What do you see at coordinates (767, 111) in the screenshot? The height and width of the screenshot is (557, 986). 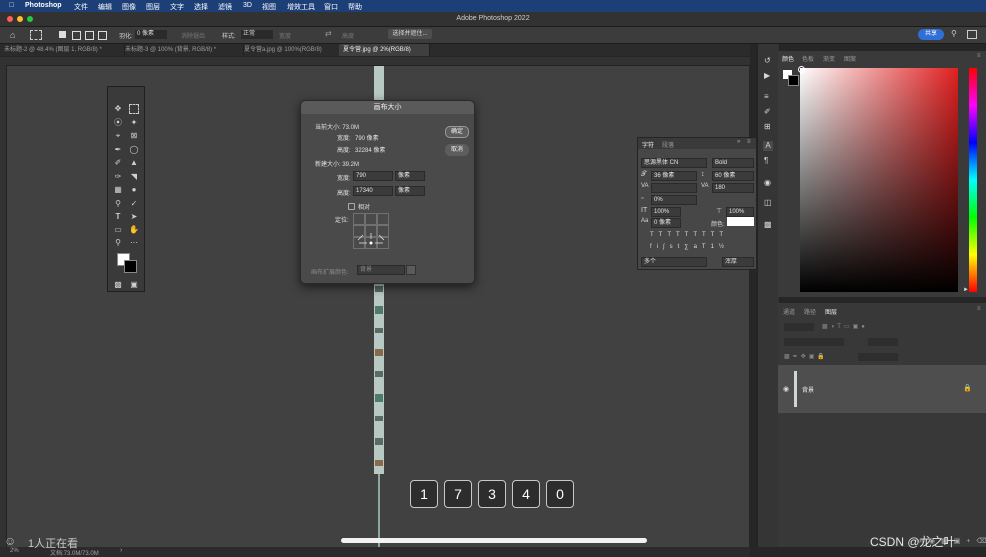 I see `brush-panel-icon: ✐` at bounding box center [767, 111].